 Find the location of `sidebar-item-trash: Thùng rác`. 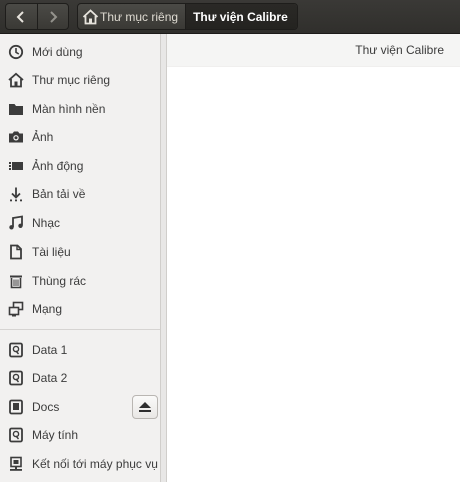

sidebar-item-trash: Thùng rác is located at coordinates (80, 281).